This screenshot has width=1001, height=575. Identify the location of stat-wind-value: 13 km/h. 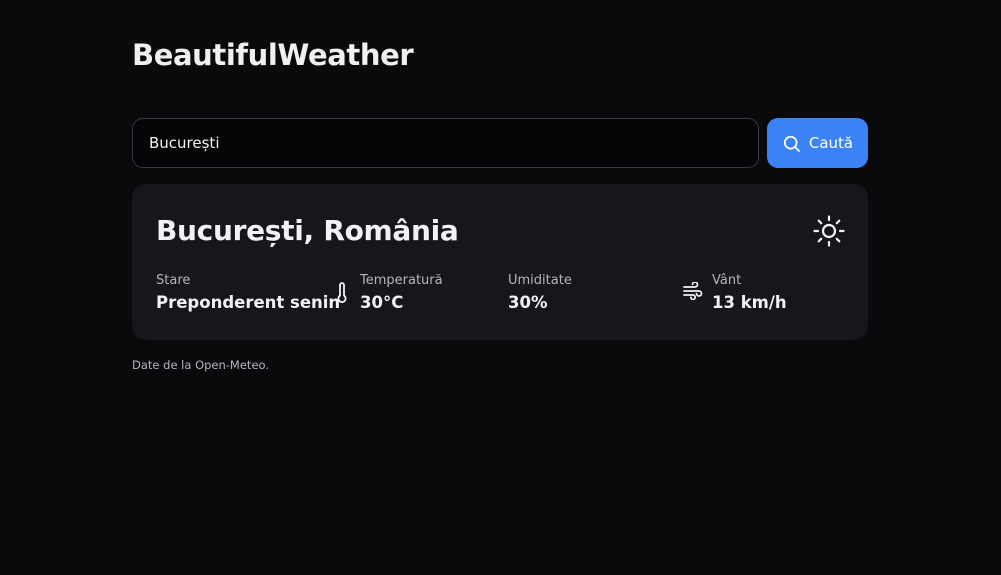
(749, 302).